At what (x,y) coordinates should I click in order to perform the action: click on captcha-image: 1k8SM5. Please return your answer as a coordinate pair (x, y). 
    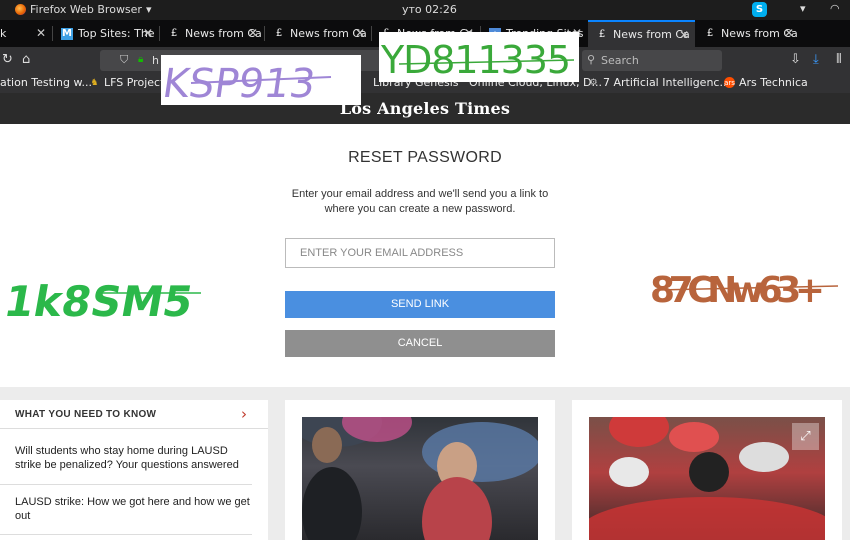
    Looking at the image, I should click on (106, 297).